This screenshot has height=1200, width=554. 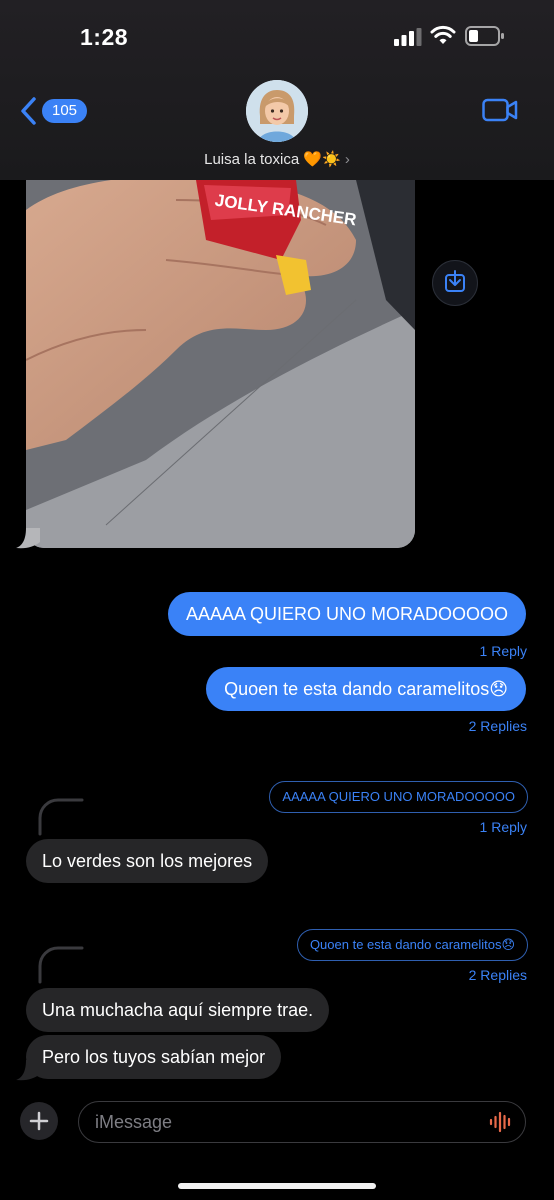 What do you see at coordinates (154, 1057) in the screenshot?
I see `incoming-message: Pero los tuyos sabían mejor` at bounding box center [154, 1057].